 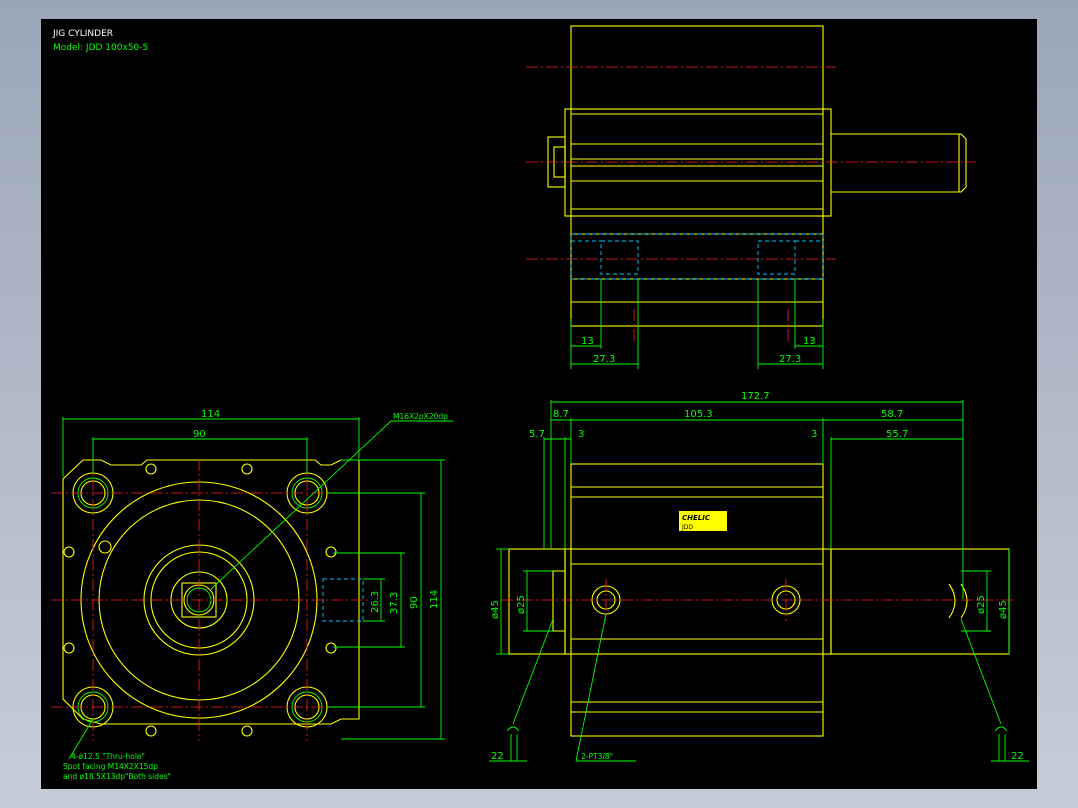 What do you see at coordinates (581, 434) in the screenshot?
I see `dim-3-left: 3` at bounding box center [581, 434].